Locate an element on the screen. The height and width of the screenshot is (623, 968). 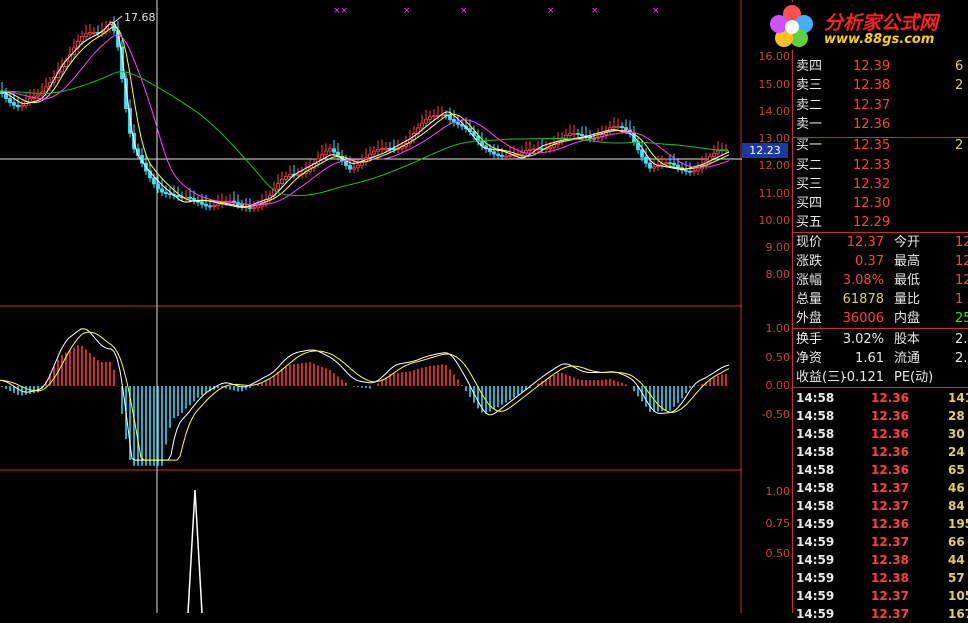
tick-volume: 66 is located at coordinates (956, 542).